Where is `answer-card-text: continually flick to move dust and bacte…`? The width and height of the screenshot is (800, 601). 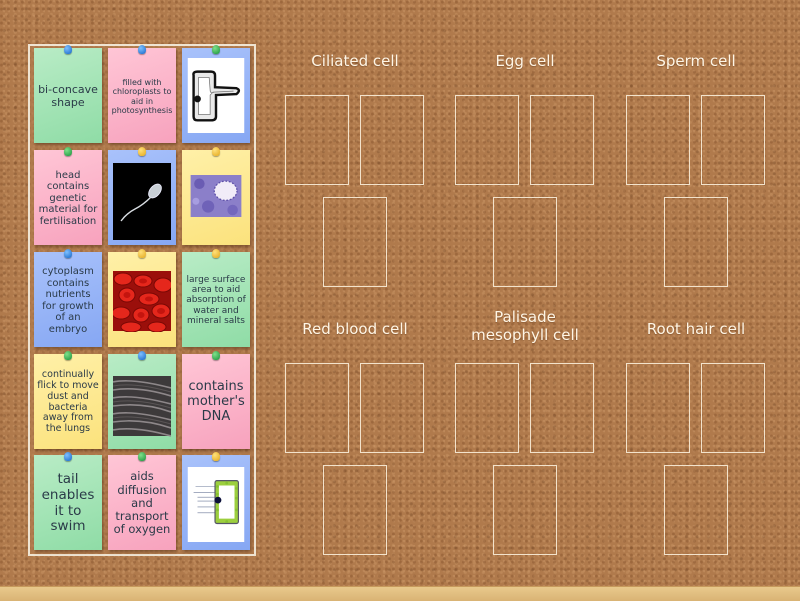
answer-card-text: continually flick to move dust and bacte… is located at coordinates (68, 400).